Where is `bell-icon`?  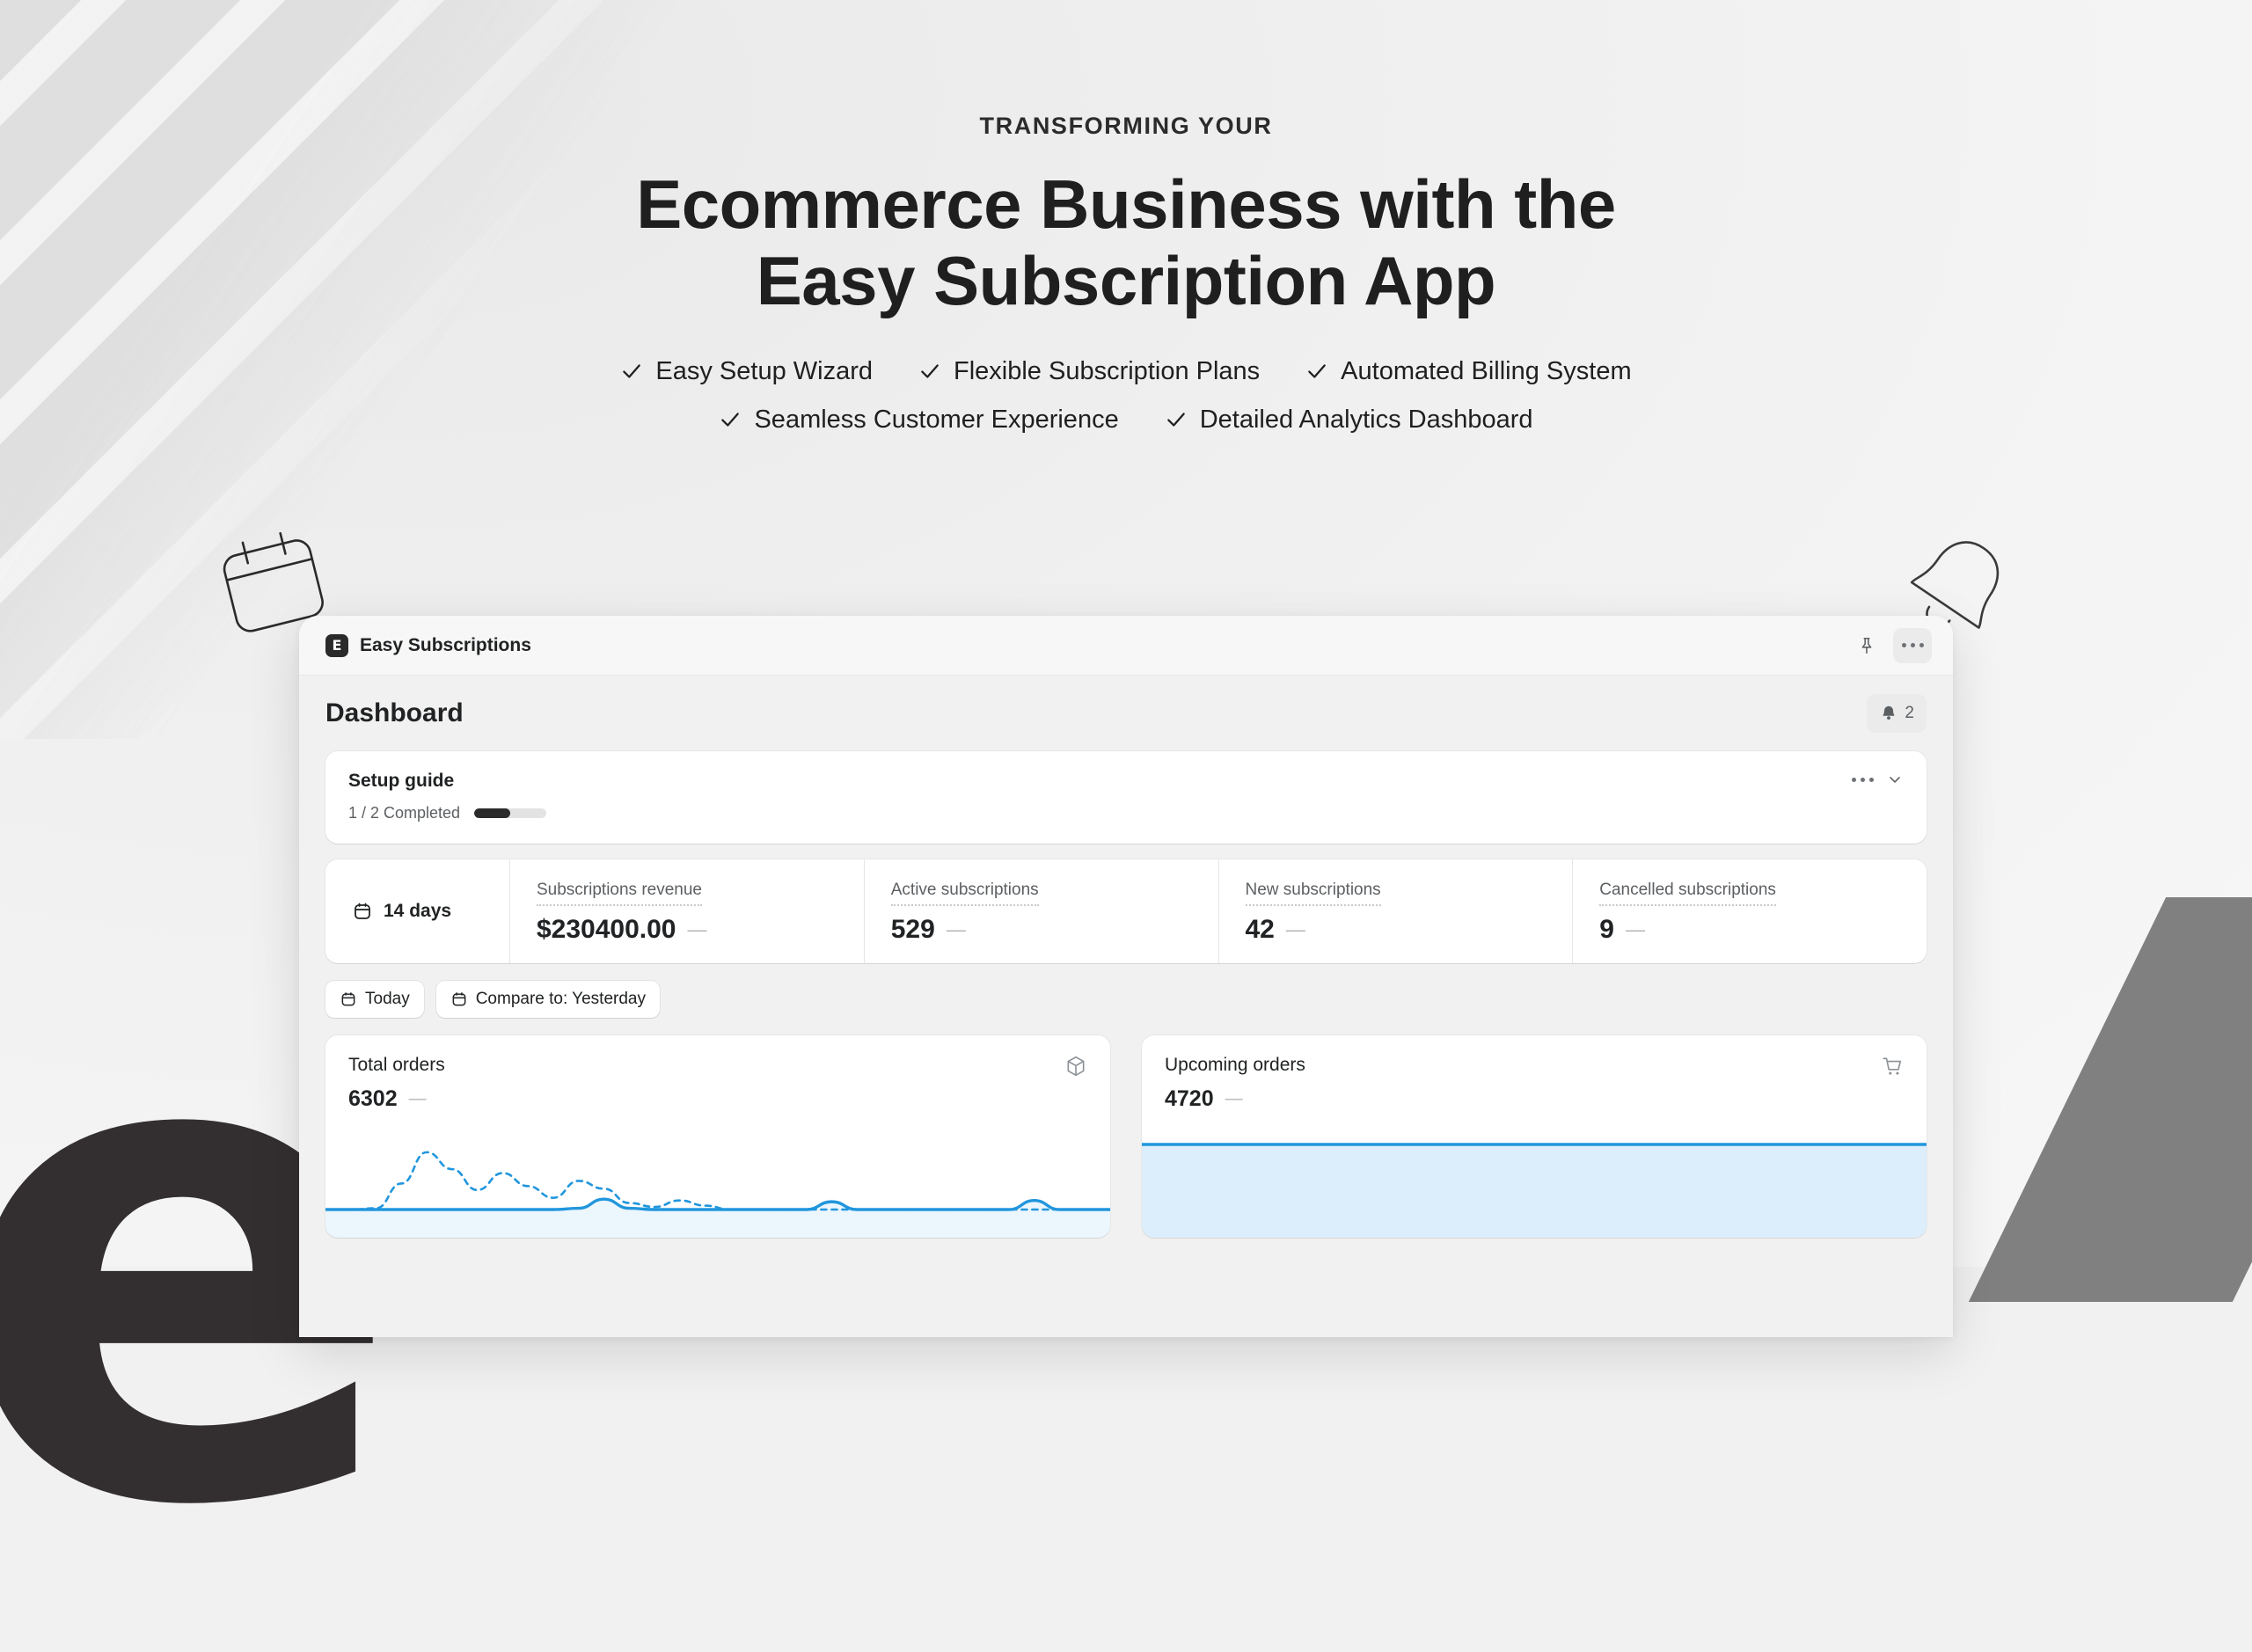 bell-icon is located at coordinates (1889, 712).